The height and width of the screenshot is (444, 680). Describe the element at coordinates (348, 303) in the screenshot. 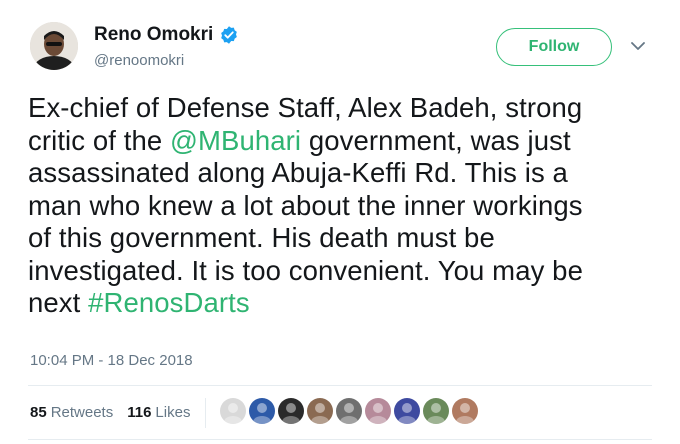

I see `tweet-text-line: next #RenosDarts` at that location.